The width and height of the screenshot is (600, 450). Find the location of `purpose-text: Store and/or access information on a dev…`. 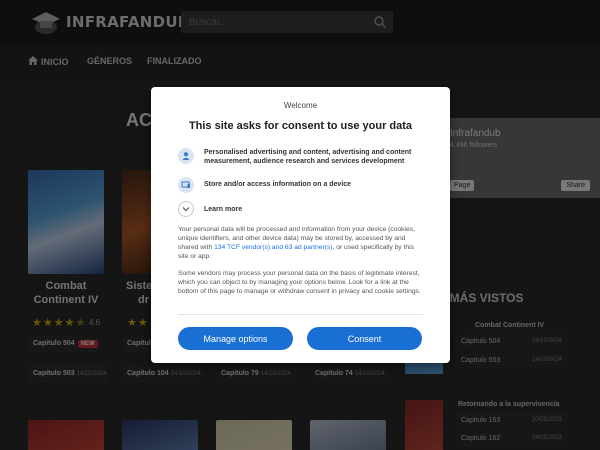

purpose-text: Store and/or access information on a dev… is located at coordinates (278, 184).